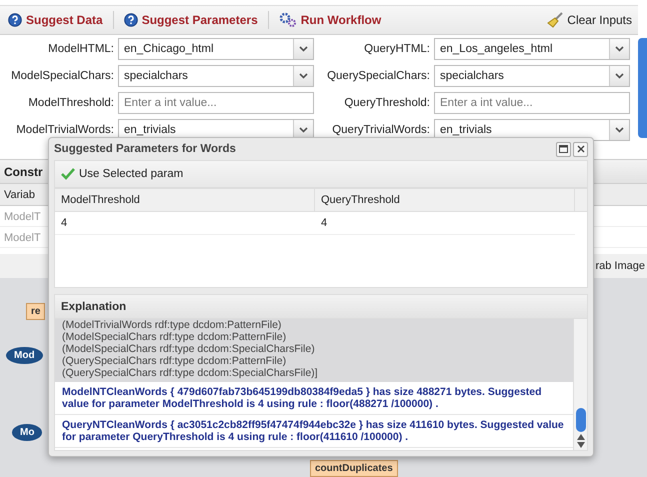  I want to click on grab-image-button: rab Image, so click(620, 266).